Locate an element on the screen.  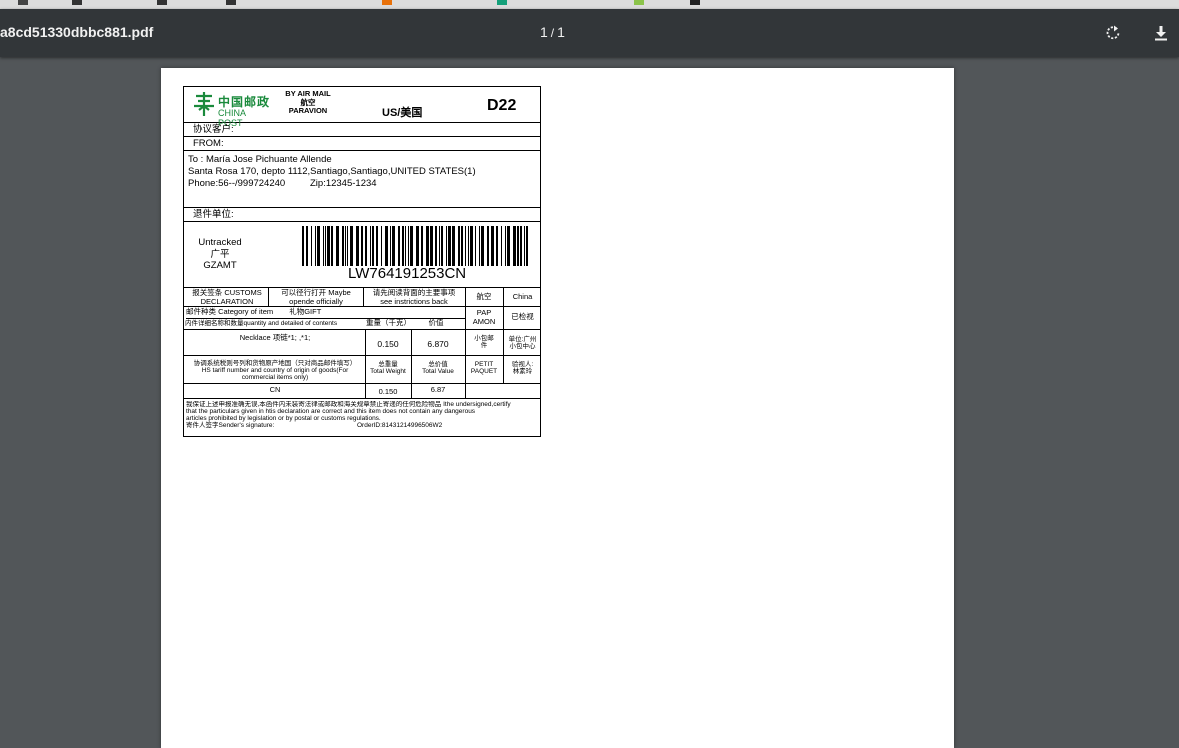
china-post-logo: 中国邮政 CHINA POST is located at coordinates (232, 109).